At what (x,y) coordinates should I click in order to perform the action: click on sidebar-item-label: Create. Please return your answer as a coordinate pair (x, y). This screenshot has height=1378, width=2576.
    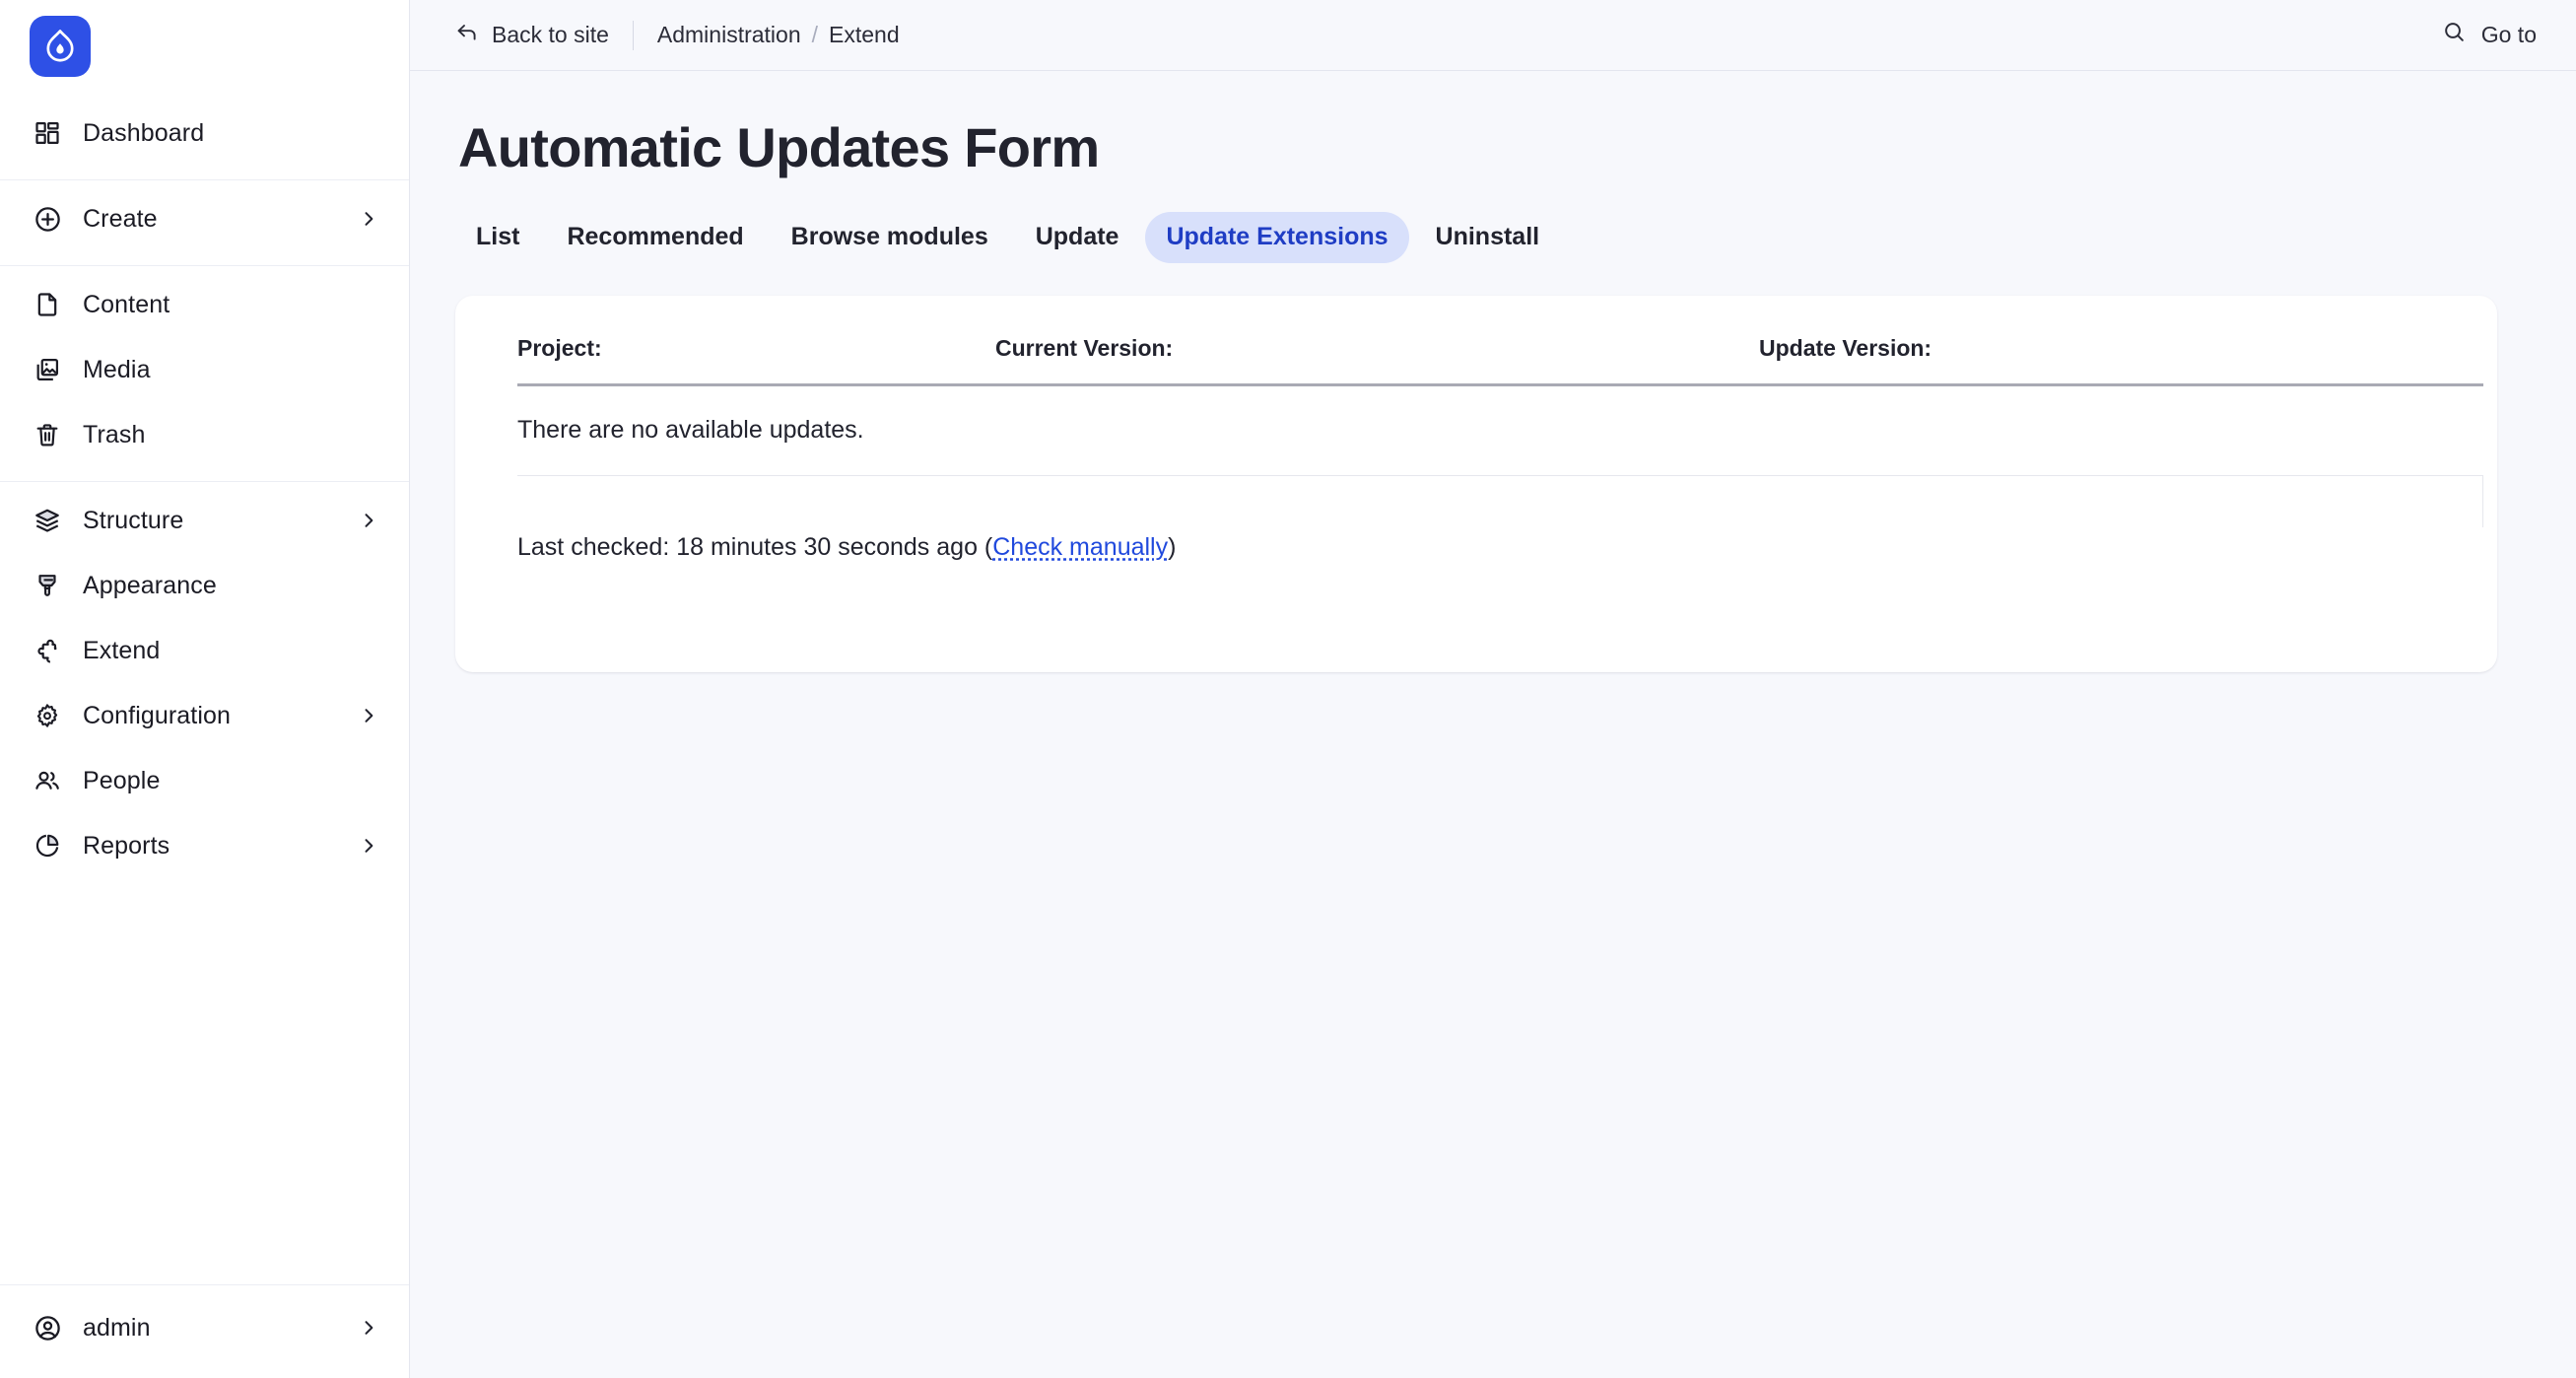
    Looking at the image, I should click on (120, 219).